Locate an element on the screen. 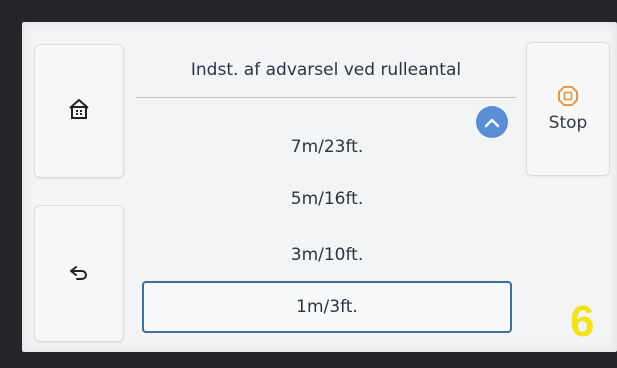  option-5m: 5m/16ft. is located at coordinates (327, 199).